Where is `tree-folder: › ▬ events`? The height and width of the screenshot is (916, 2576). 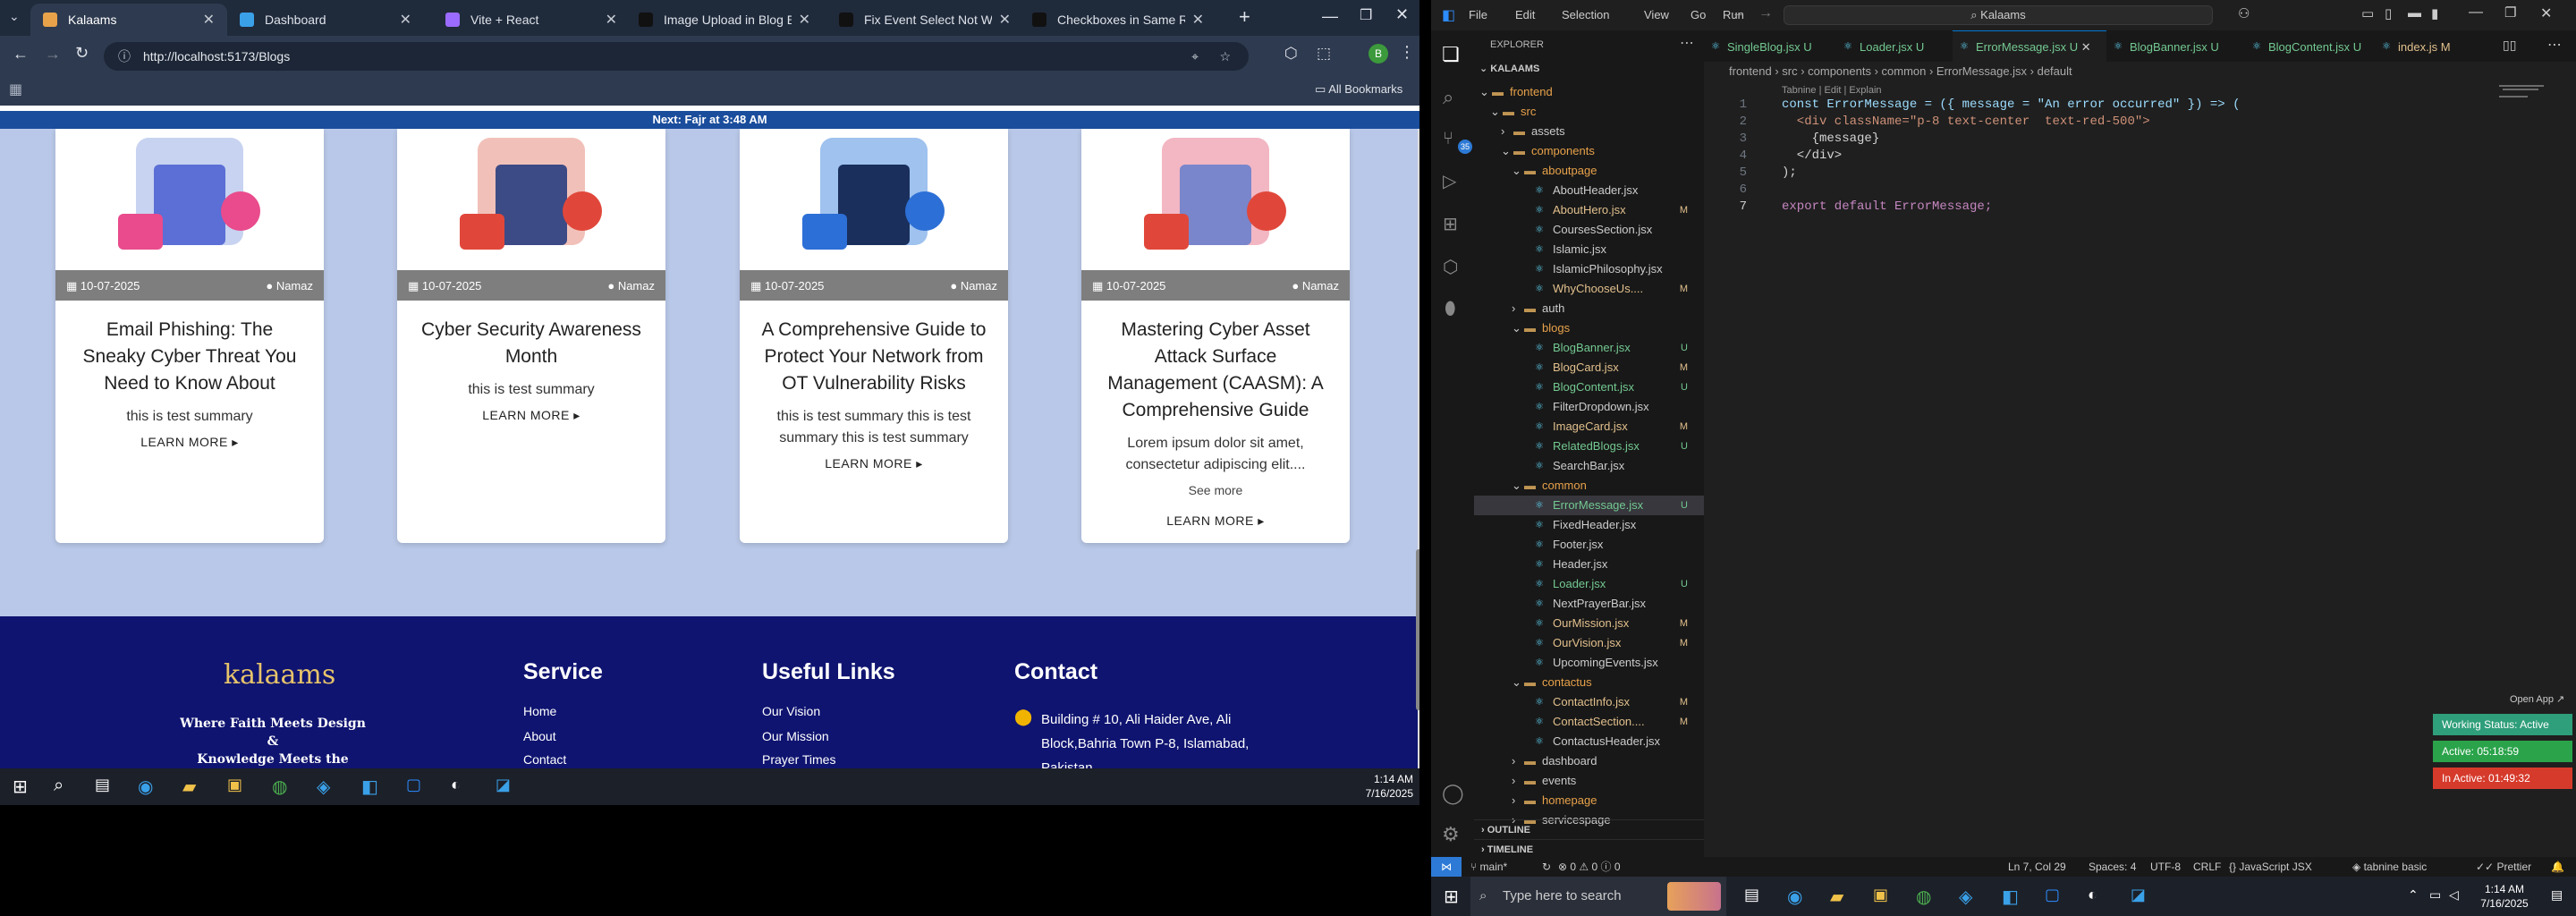 tree-folder: › ▬ events is located at coordinates (1589, 781).